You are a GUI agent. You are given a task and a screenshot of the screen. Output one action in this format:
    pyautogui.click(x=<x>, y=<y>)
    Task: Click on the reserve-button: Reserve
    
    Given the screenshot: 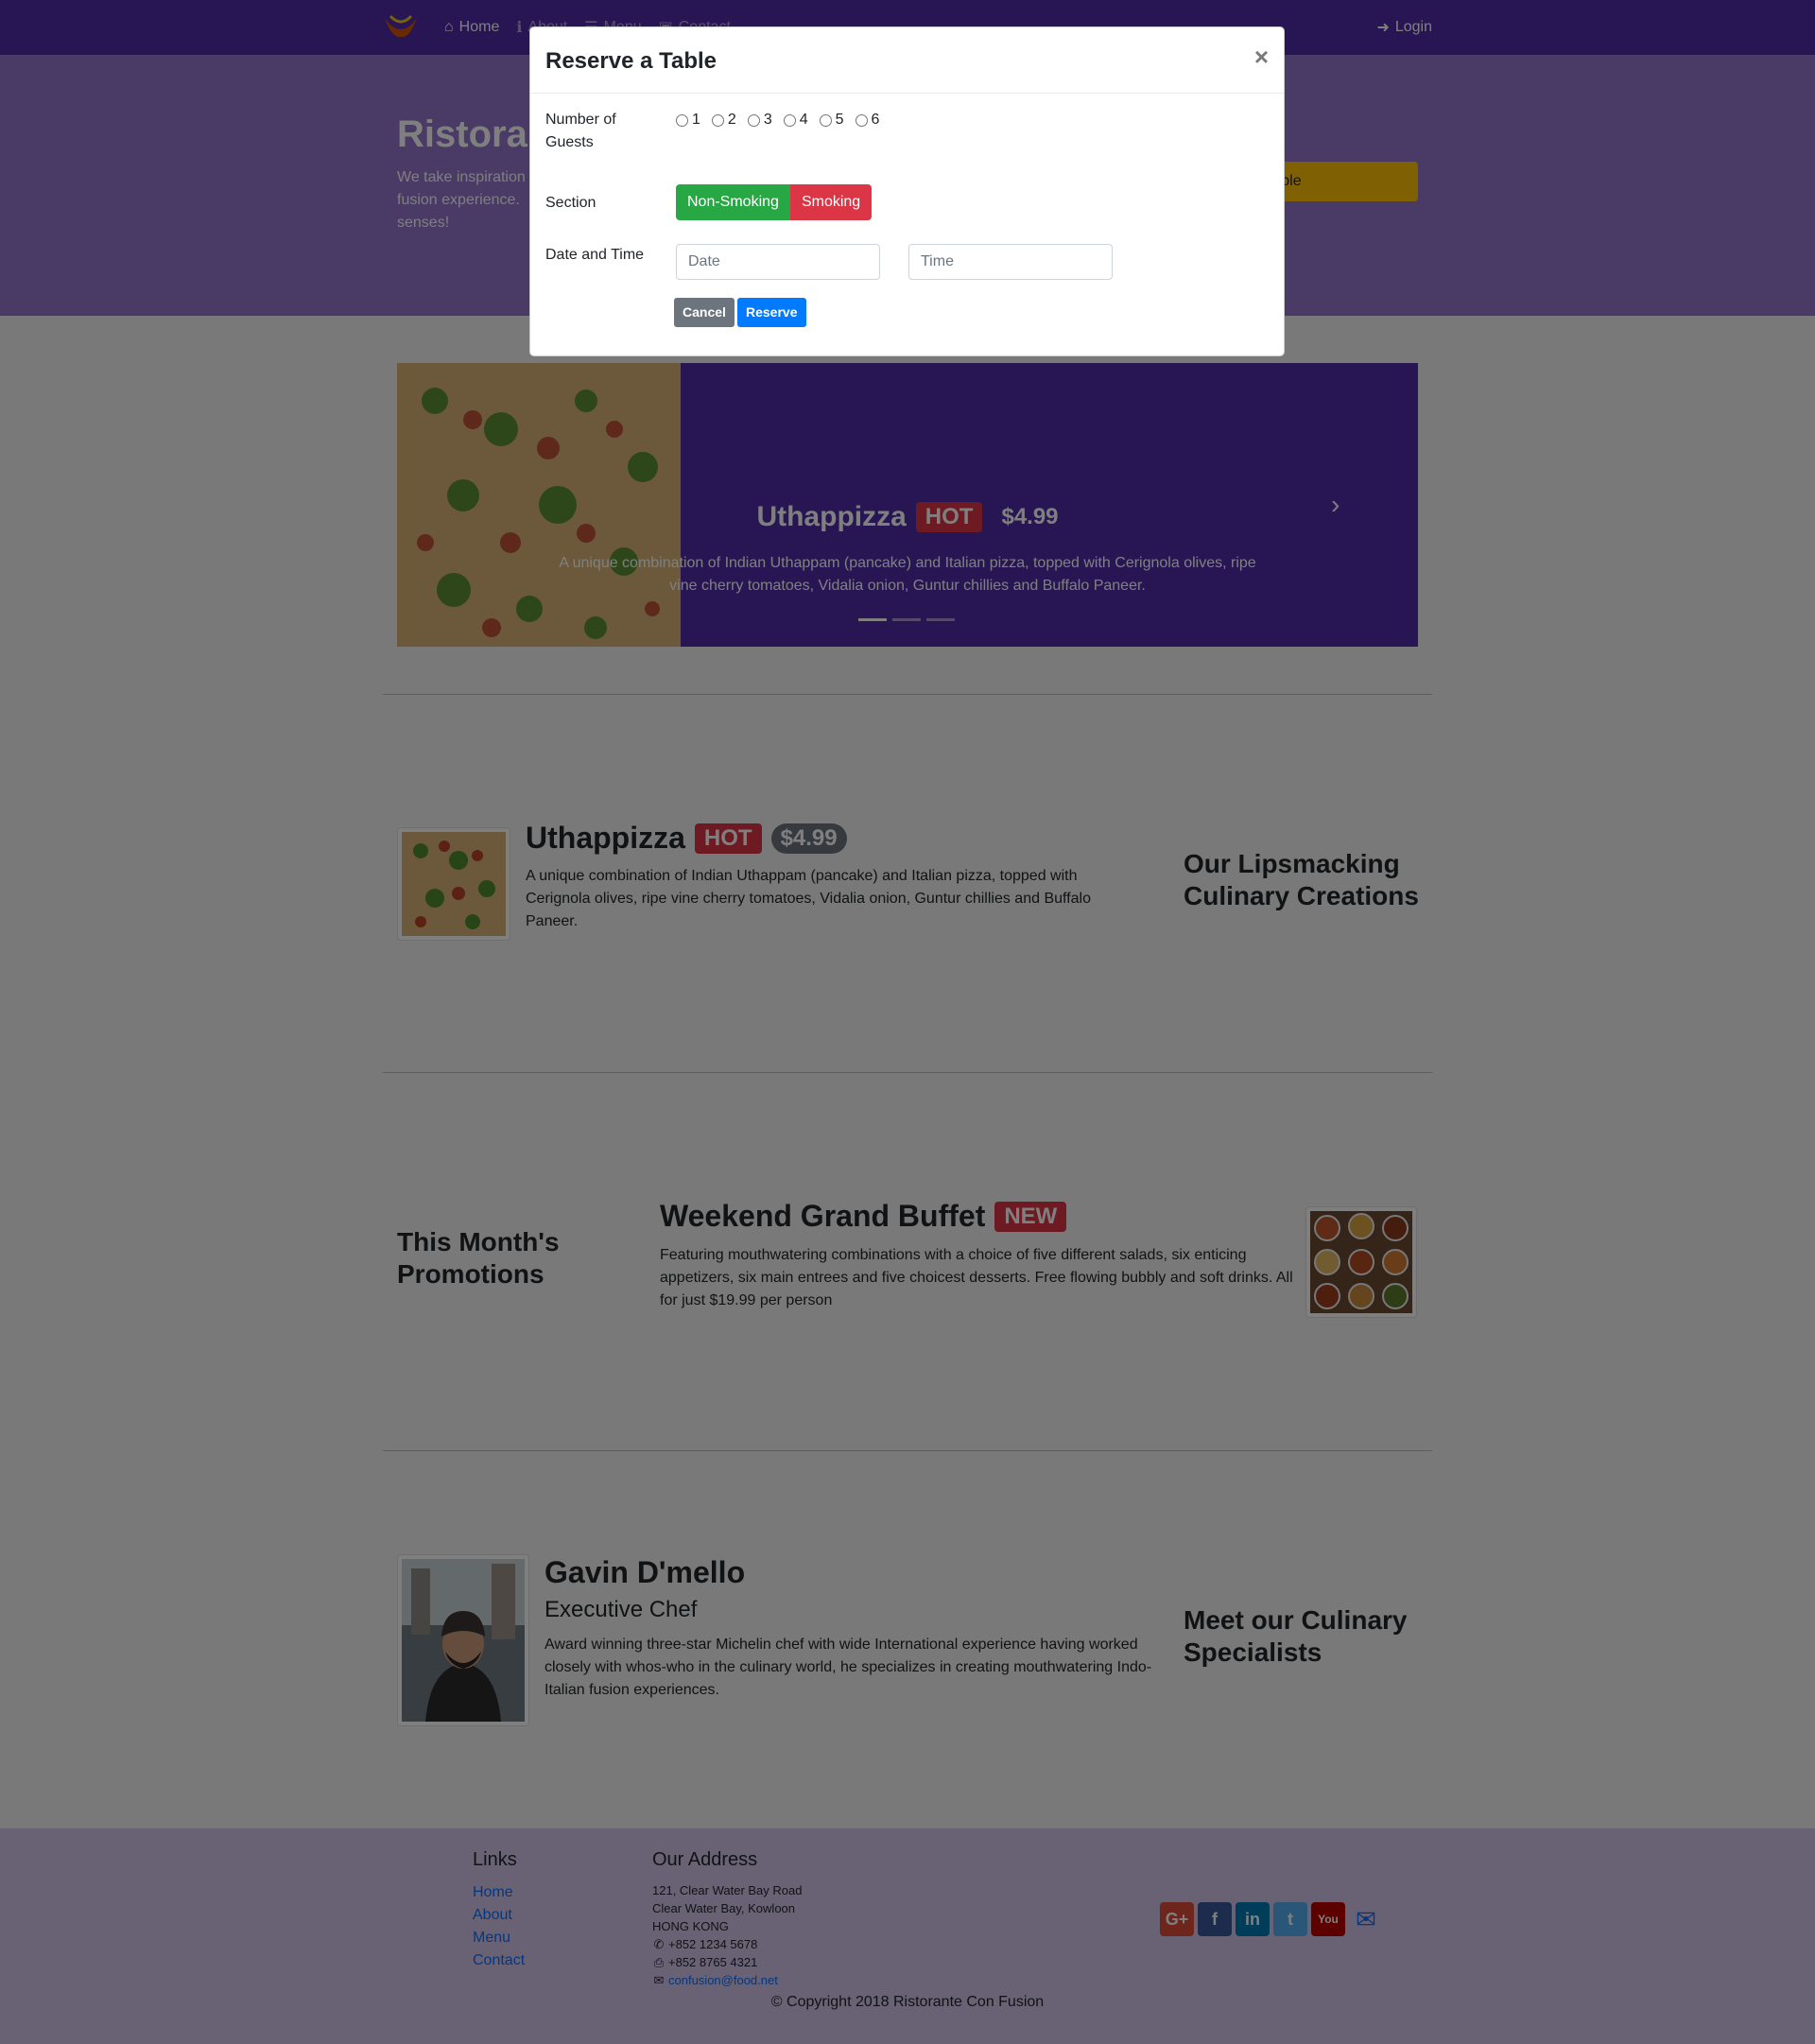 What is the action you would take?
    pyautogui.click(x=771, y=312)
    